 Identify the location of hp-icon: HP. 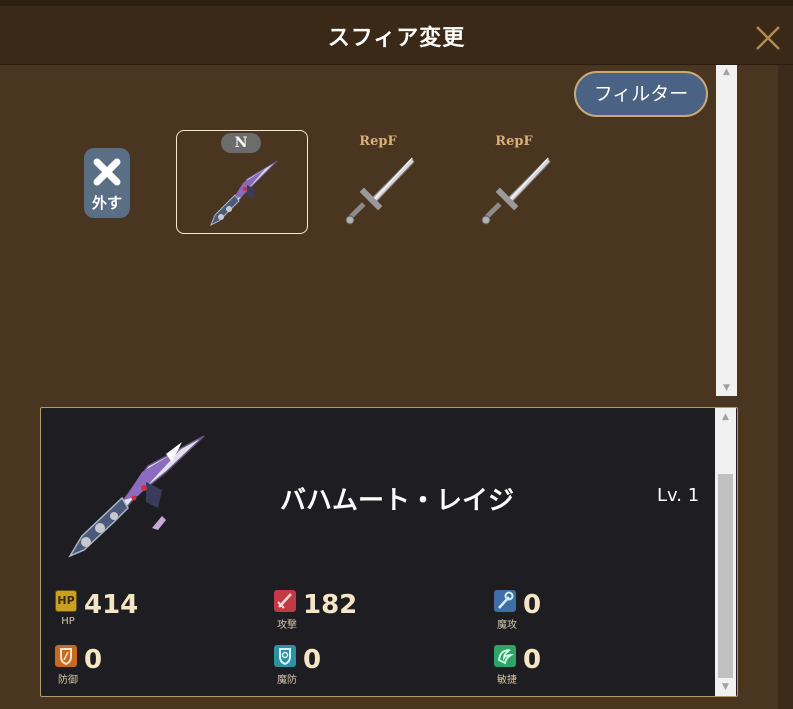
(66, 601).